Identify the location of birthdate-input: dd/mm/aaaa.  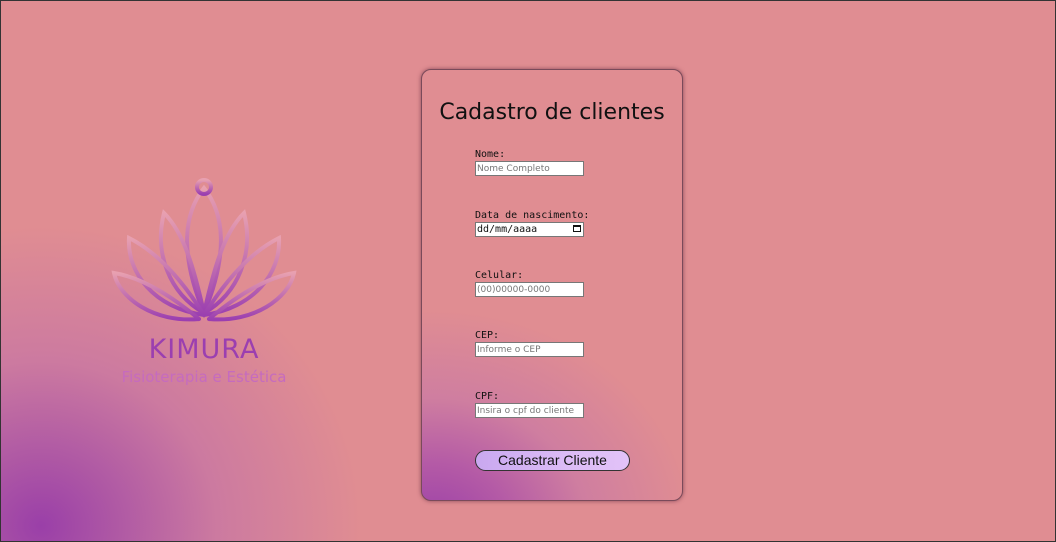
(529, 229).